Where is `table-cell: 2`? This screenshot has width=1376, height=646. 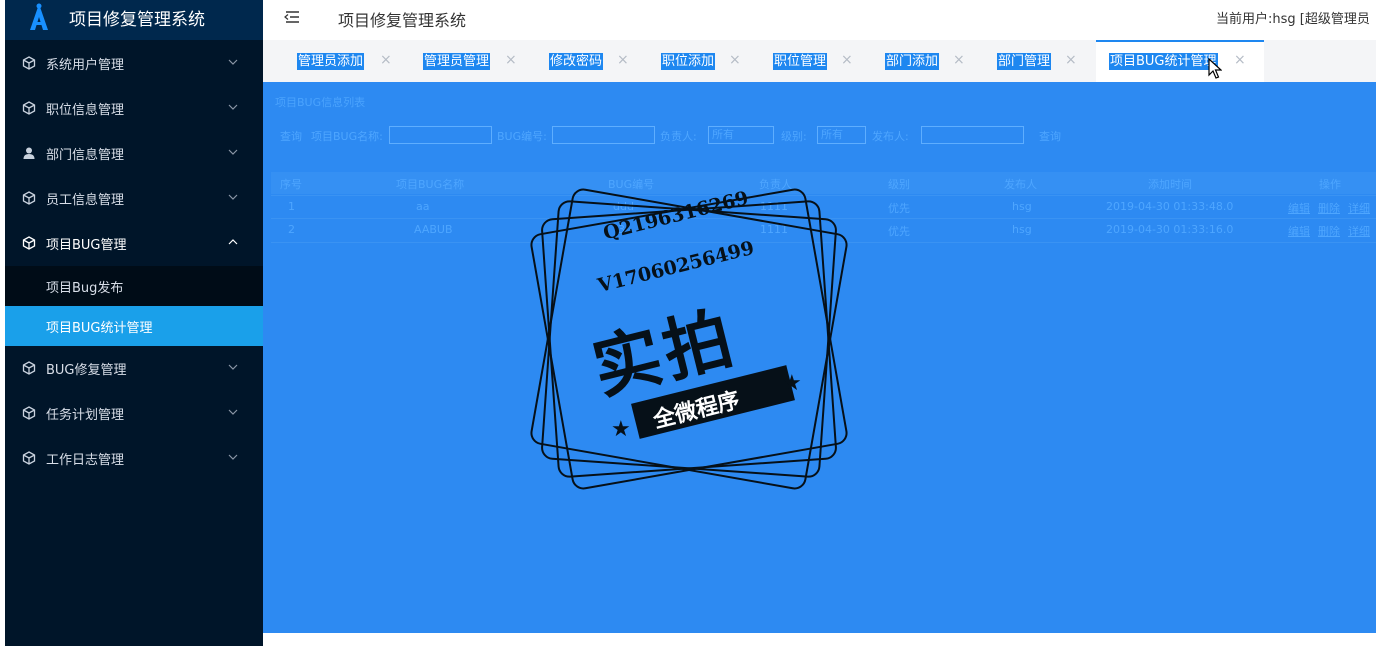 table-cell: 2 is located at coordinates (291, 229).